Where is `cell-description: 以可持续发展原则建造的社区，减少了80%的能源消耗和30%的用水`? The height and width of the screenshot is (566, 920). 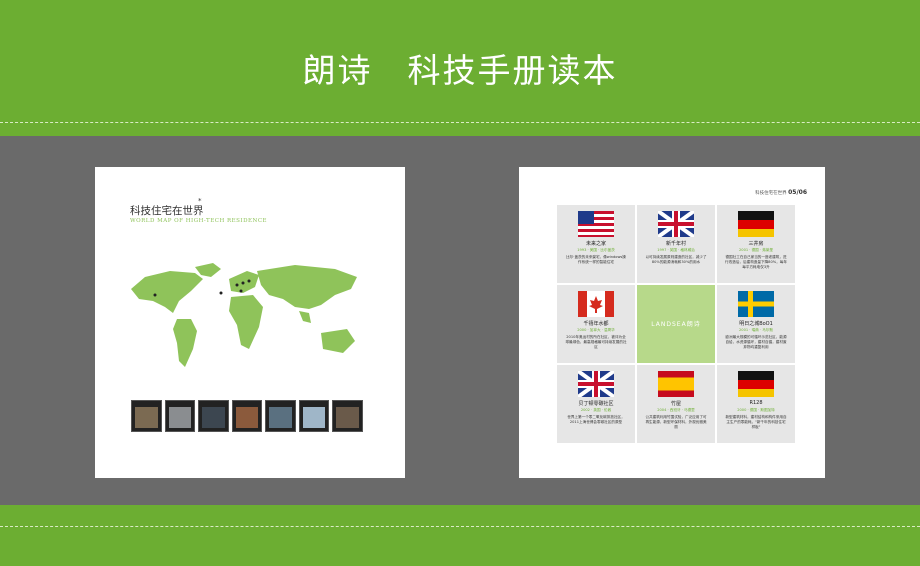
cell-description: 以可持续发展原则建造的社区，减少了80%的能源消耗和30%的用水 is located at coordinates (676, 259).